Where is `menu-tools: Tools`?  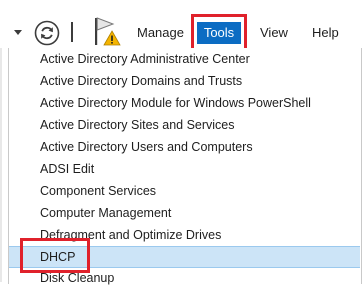 menu-tools: Tools is located at coordinates (219, 33).